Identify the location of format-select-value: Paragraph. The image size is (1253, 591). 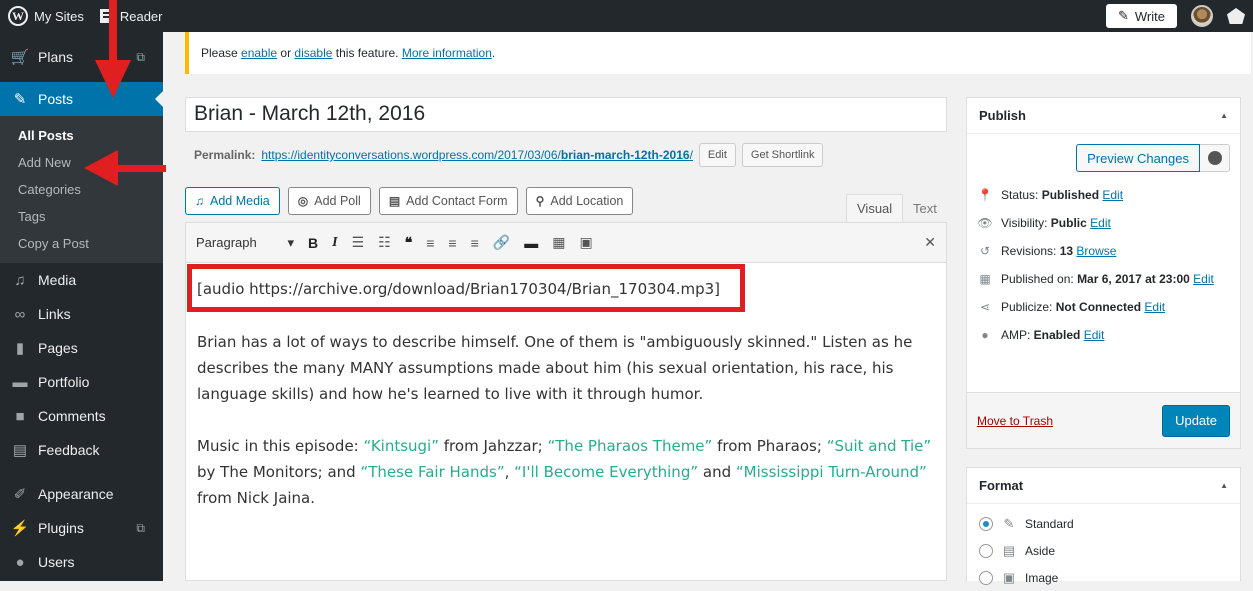
(226, 242).